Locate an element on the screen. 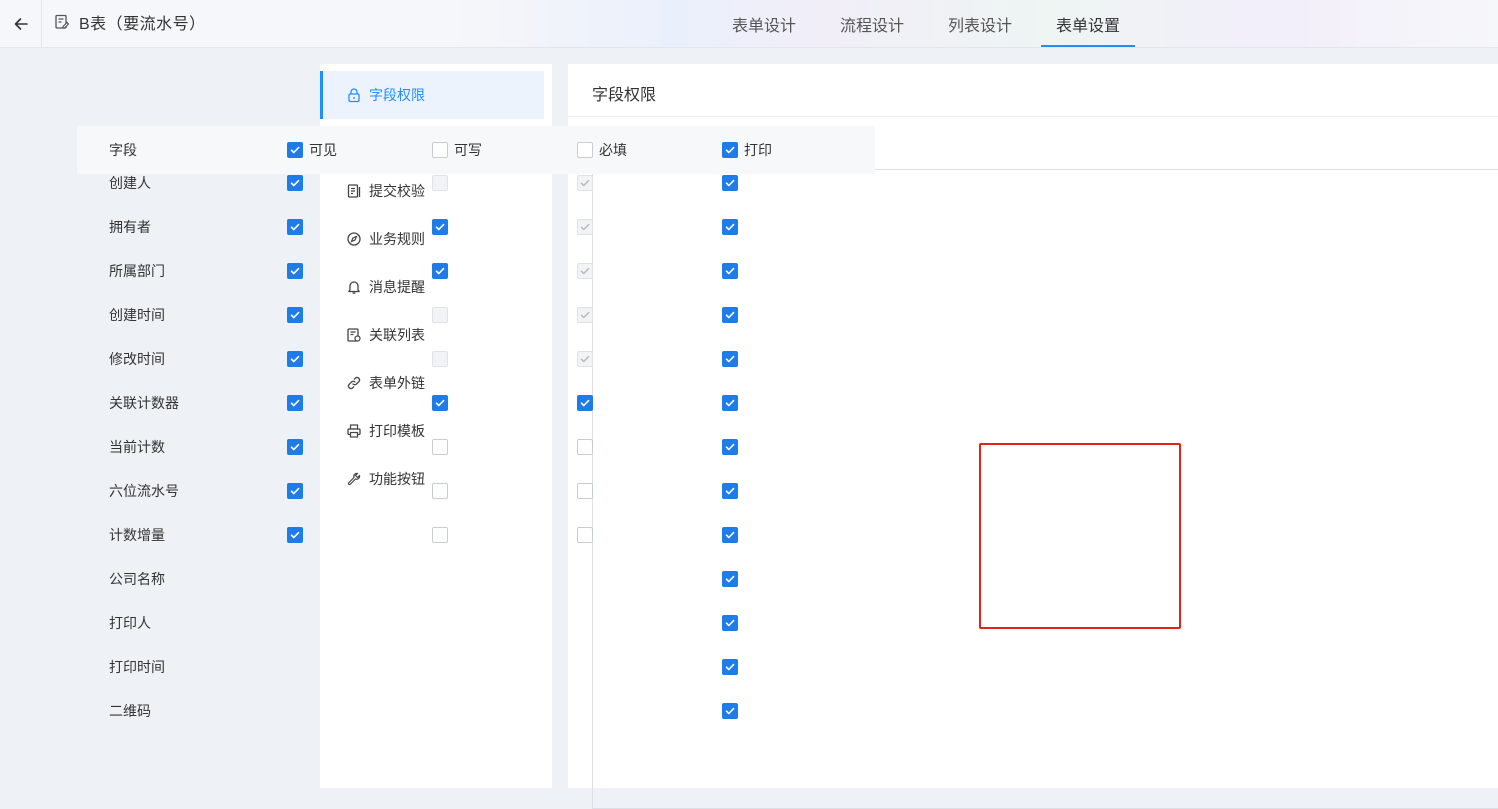  table-row: 当前计数 is located at coordinates (476, 447).